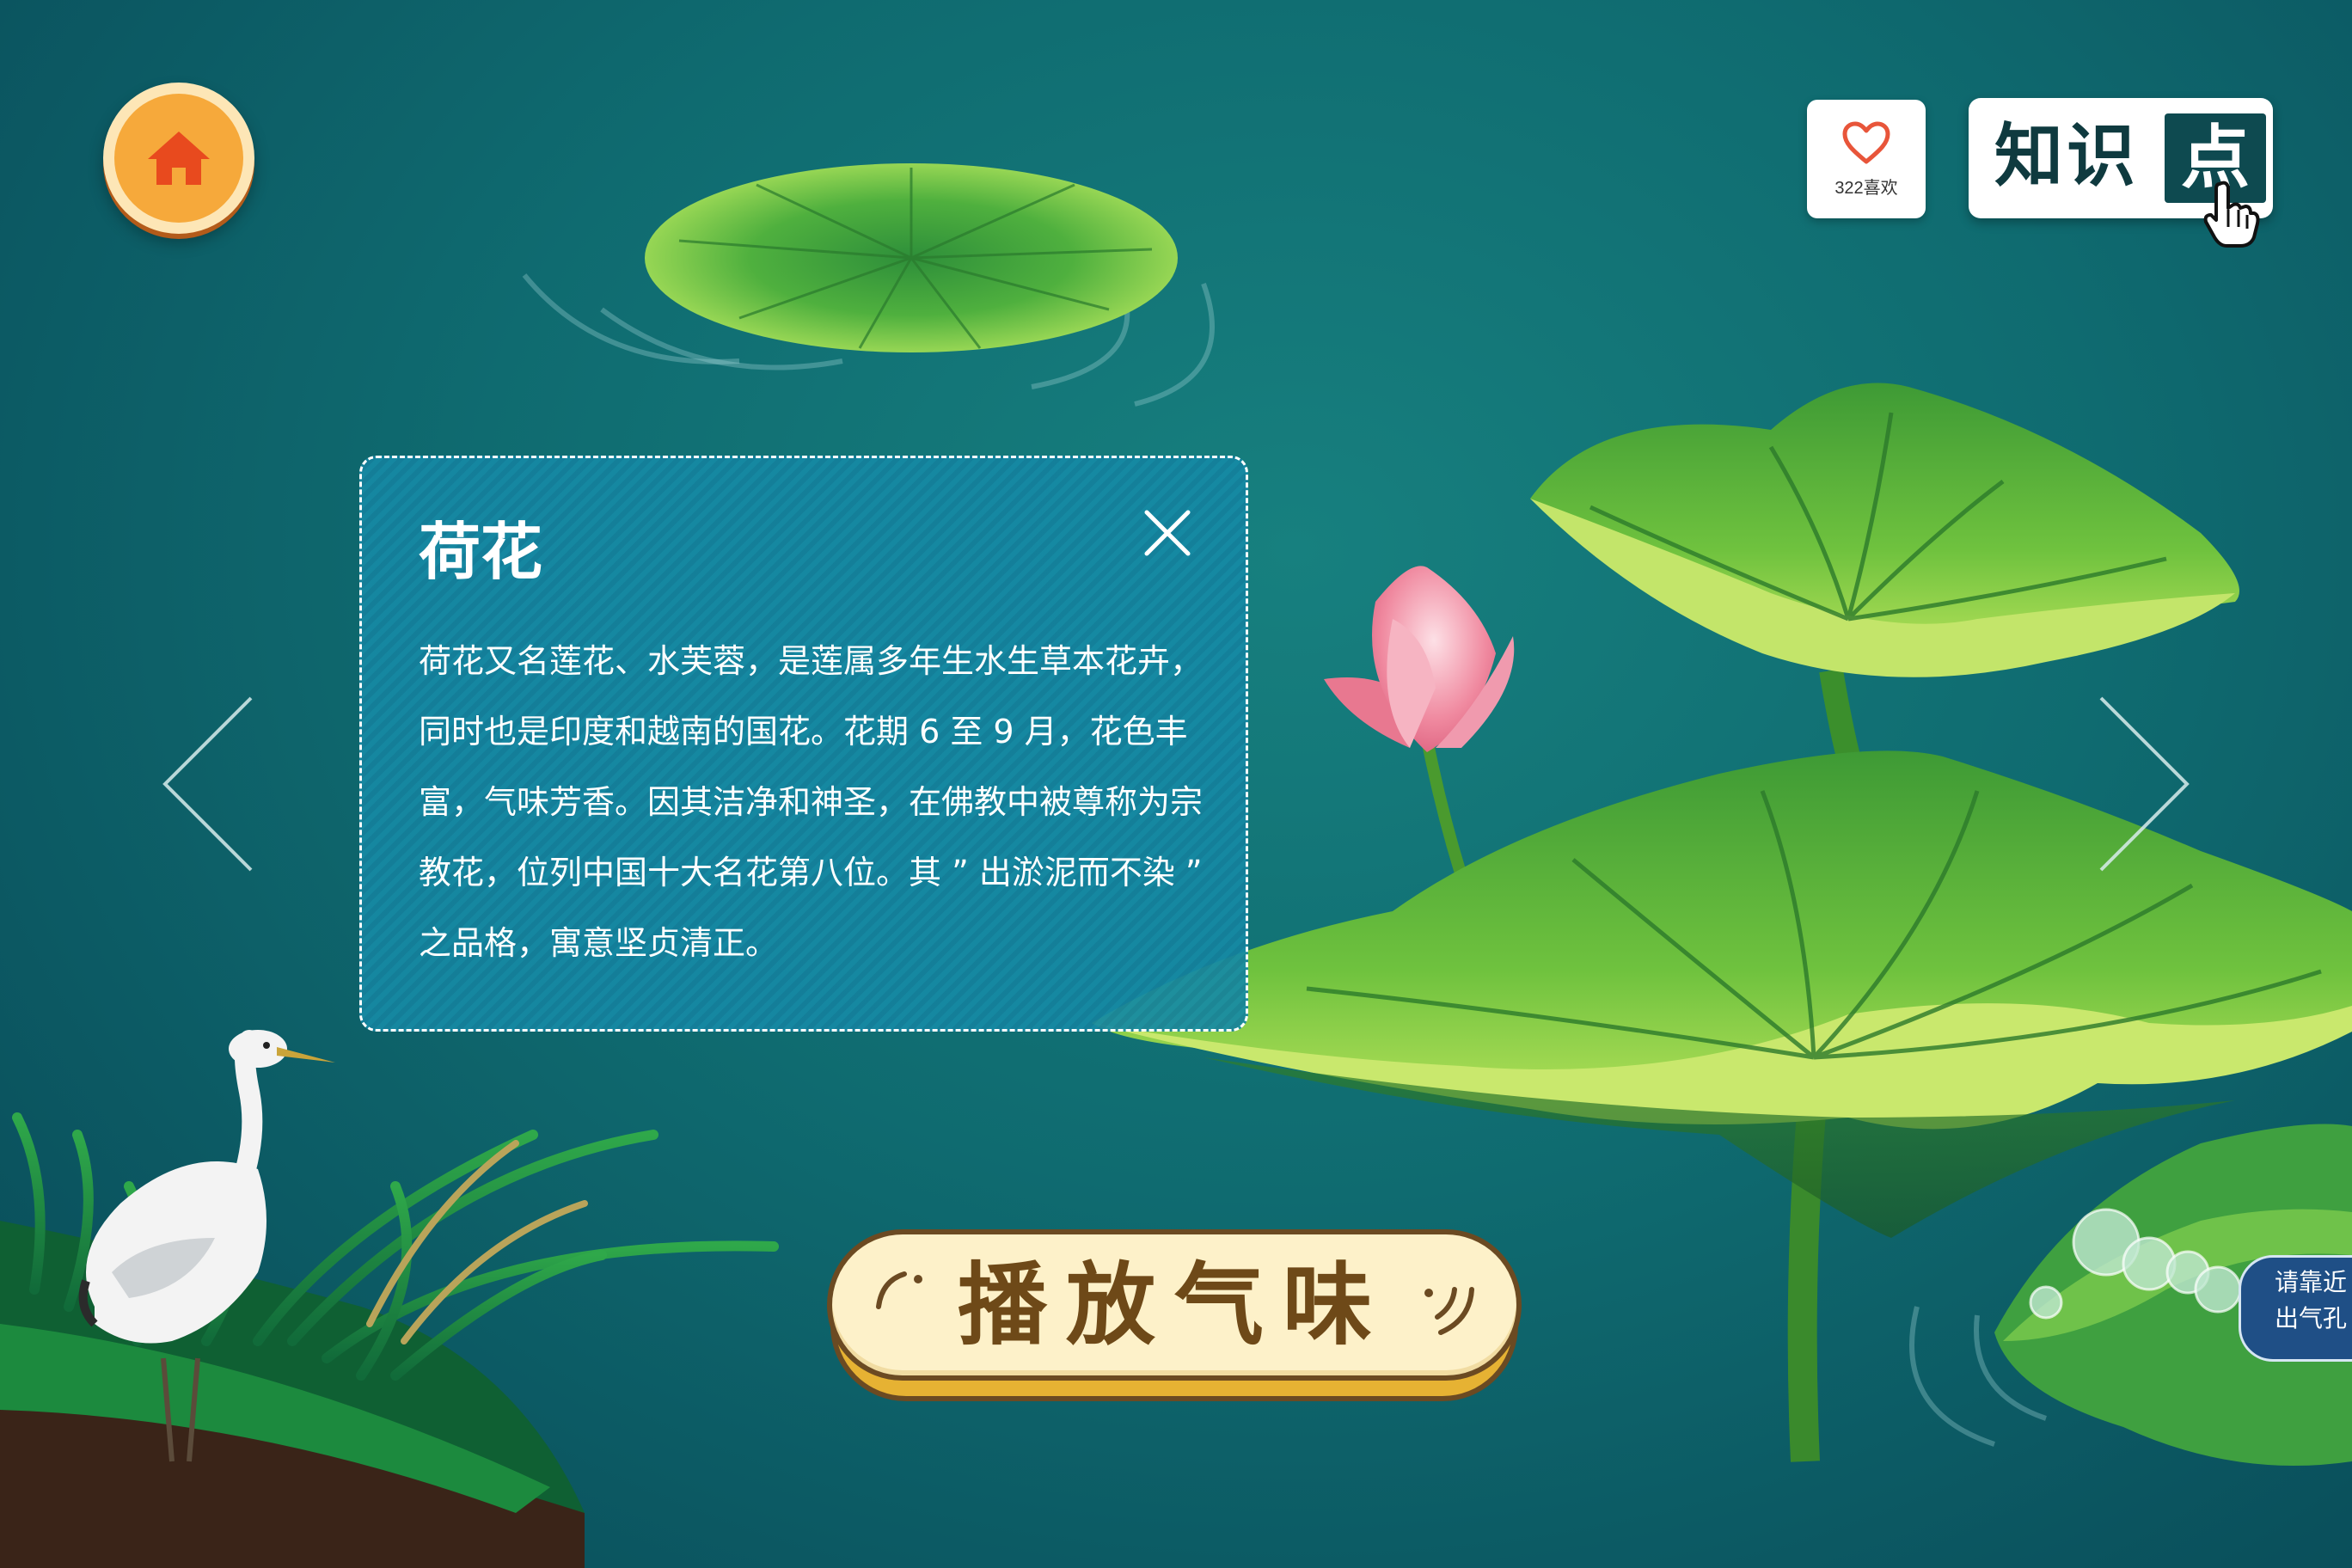 The width and height of the screenshot is (2352, 1568). I want to click on card-title: 荷花, so click(481, 552).